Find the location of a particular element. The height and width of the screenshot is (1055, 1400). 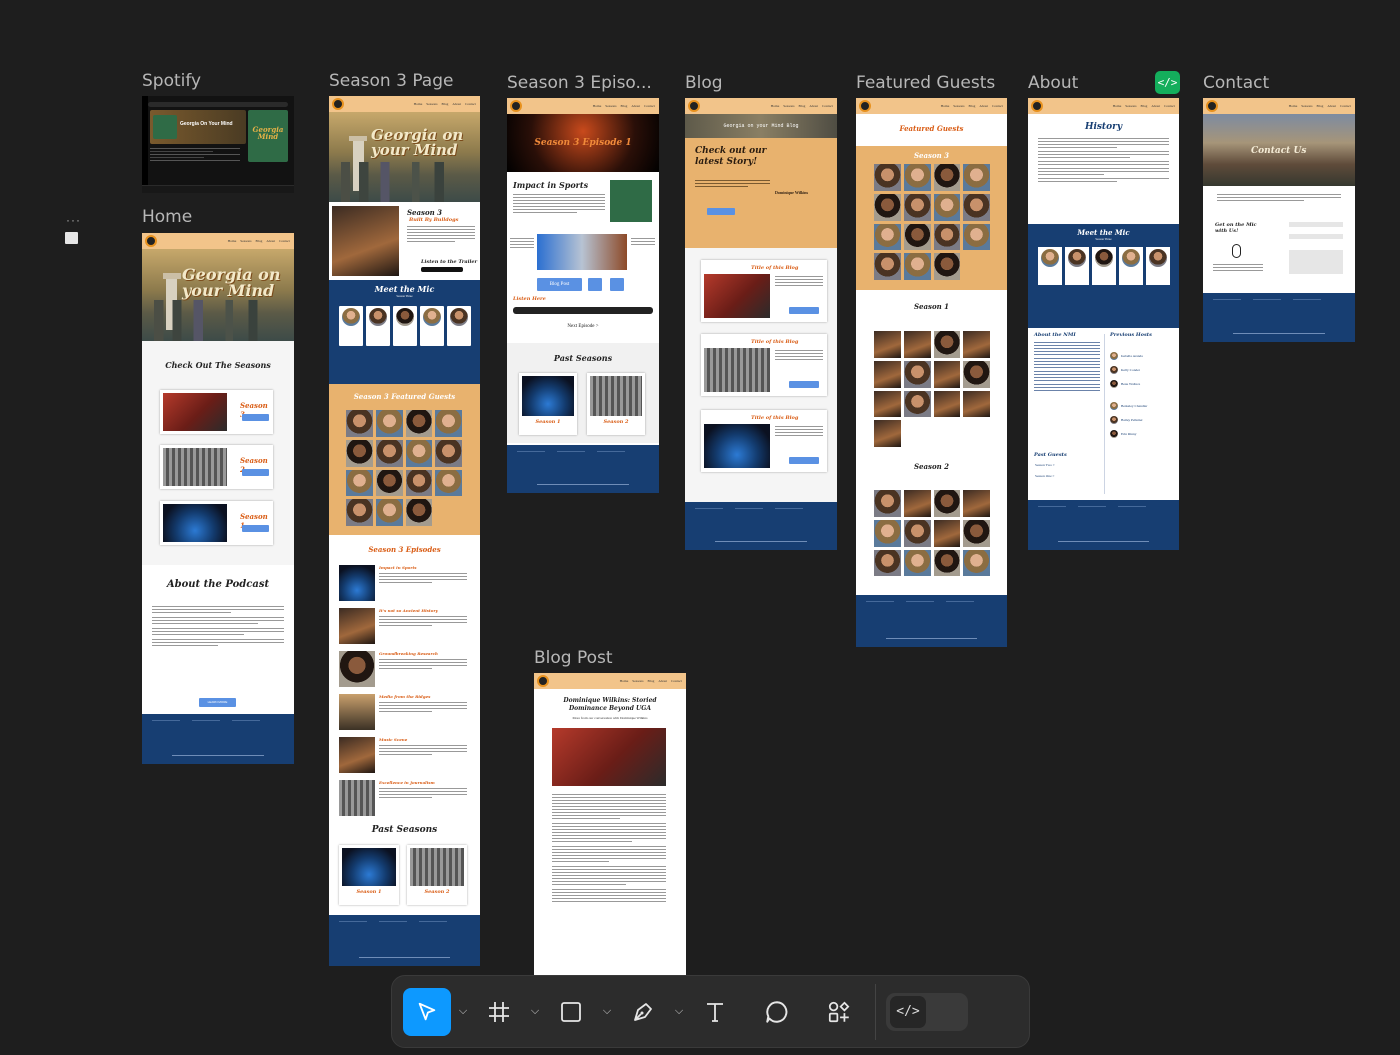

frame-tool is located at coordinates (499, 1012).